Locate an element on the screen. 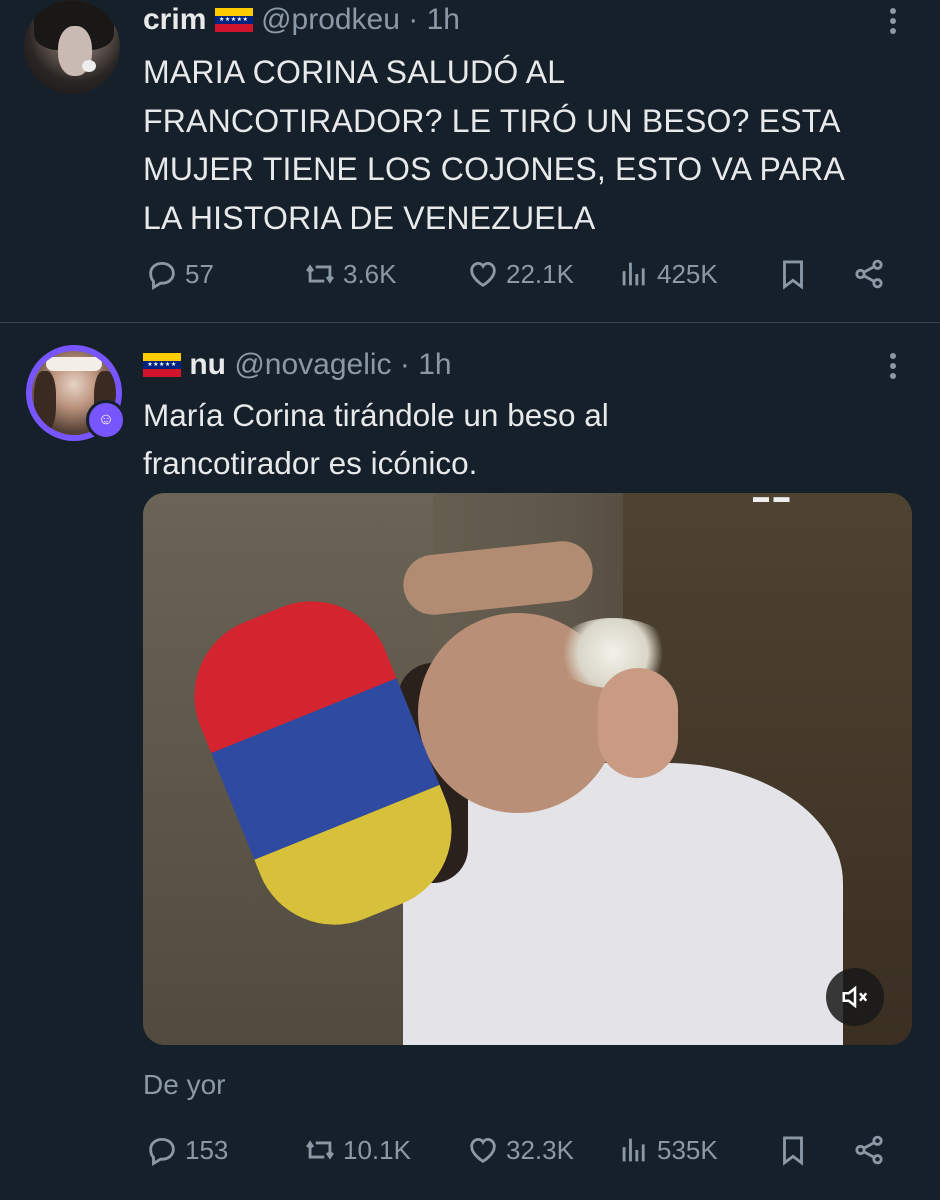 The width and height of the screenshot is (940, 1200). mute-button is located at coordinates (855, 997).